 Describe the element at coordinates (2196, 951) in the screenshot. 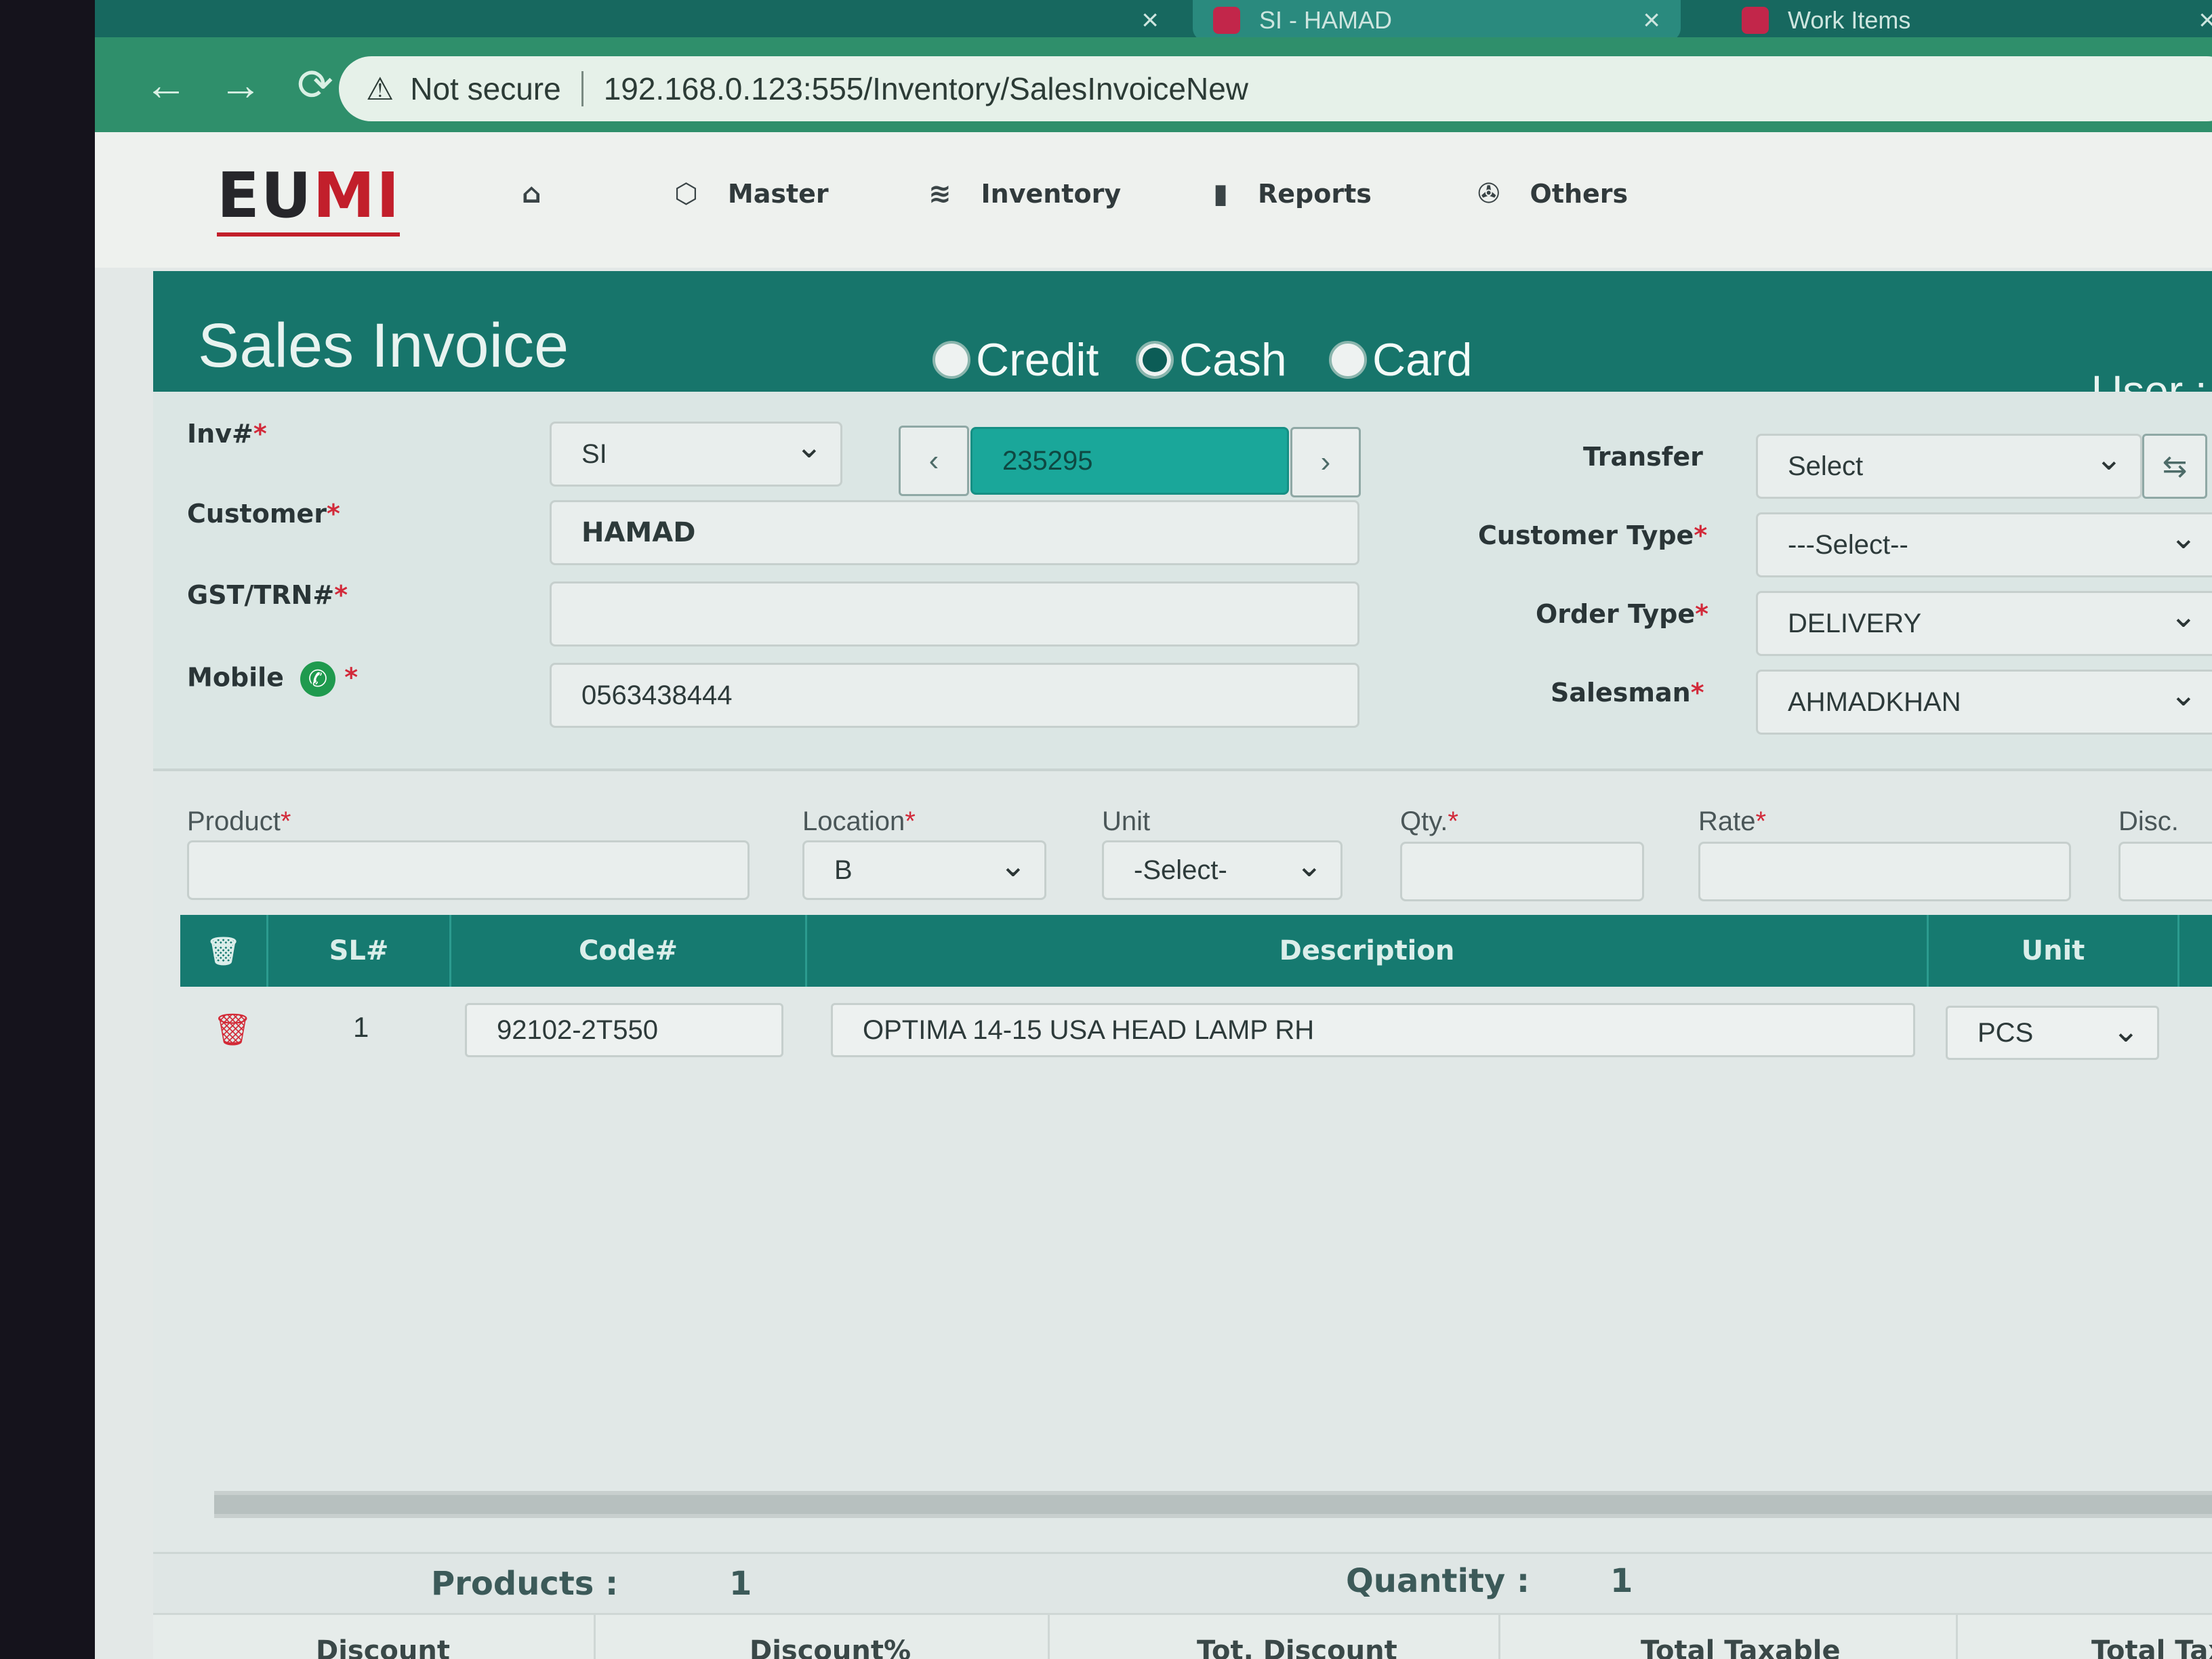

I see `col-more` at that location.